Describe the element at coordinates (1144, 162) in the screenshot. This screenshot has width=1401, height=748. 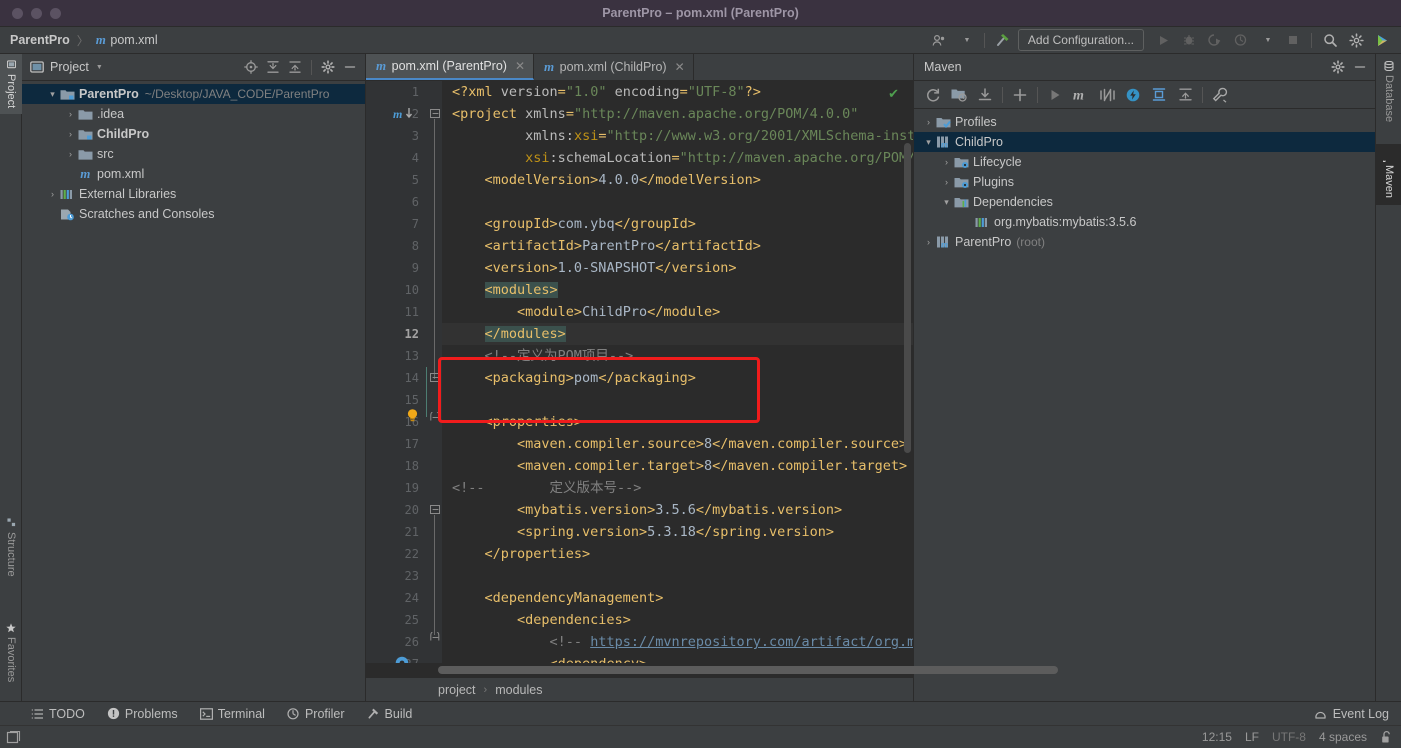
I see `maven-node-lifecycle: › Lifecycle` at that location.